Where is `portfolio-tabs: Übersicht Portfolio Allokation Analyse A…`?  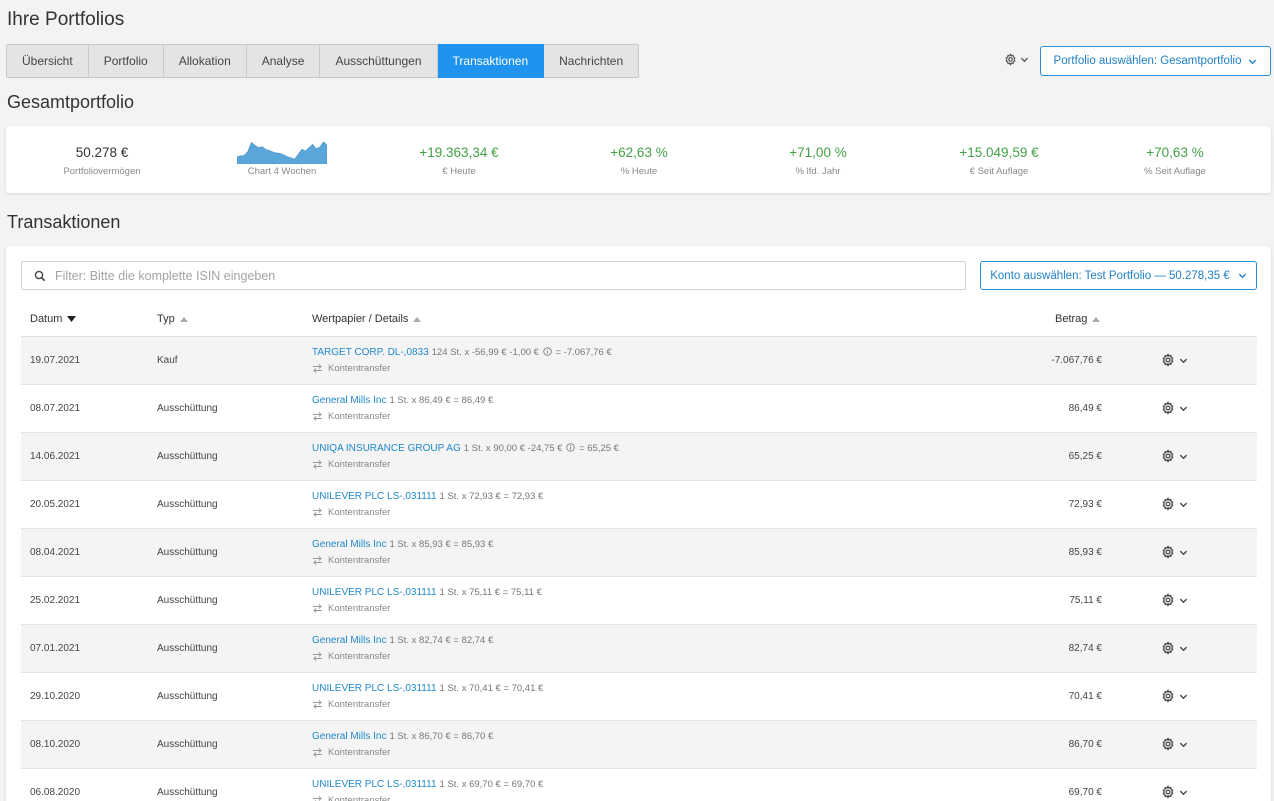 portfolio-tabs: Übersicht Portfolio Allokation Analyse A… is located at coordinates (323, 61).